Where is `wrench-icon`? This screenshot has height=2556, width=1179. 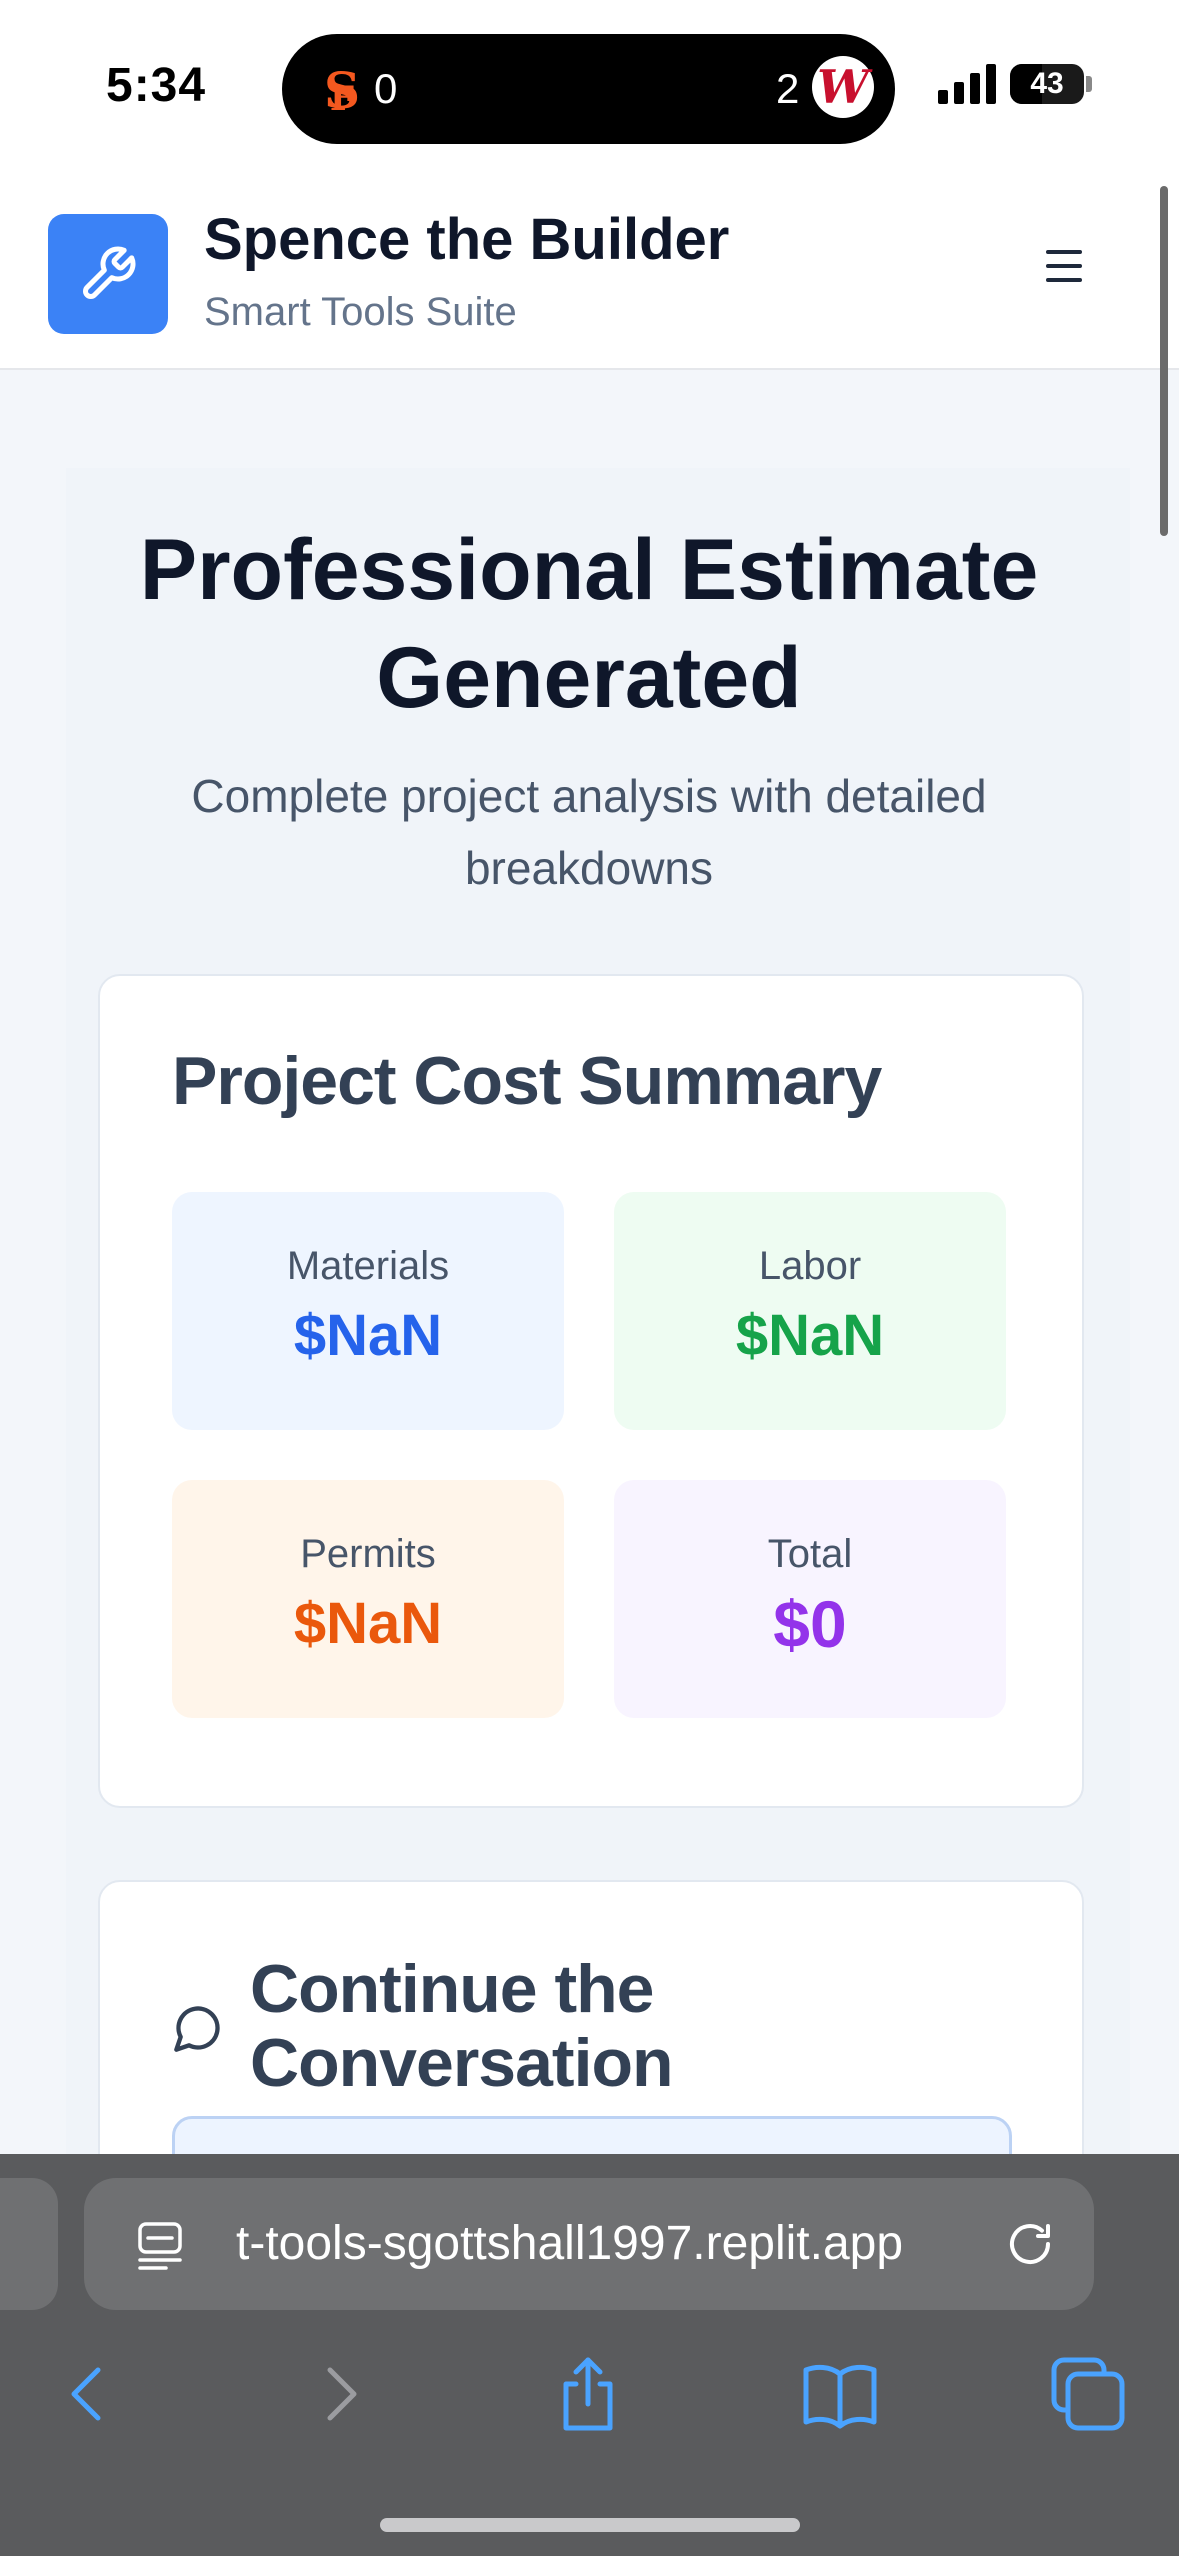 wrench-icon is located at coordinates (109, 272).